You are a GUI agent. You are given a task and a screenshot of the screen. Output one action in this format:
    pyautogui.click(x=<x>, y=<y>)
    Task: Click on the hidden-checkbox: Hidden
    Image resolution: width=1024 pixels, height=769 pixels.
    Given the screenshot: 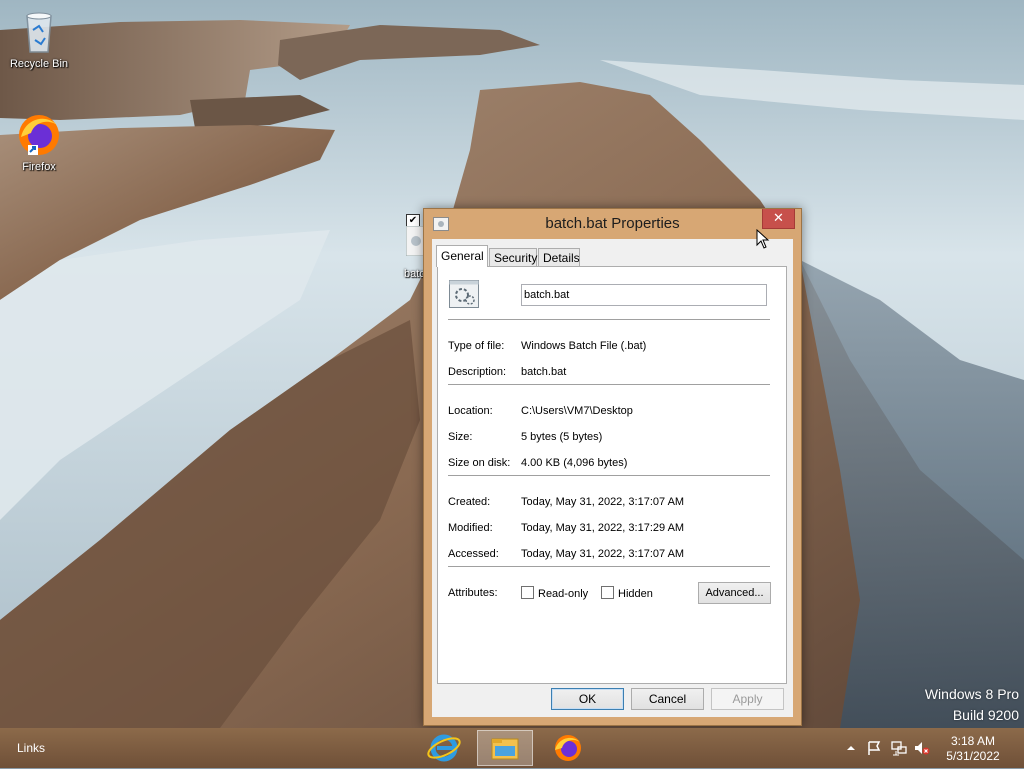 What is the action you would take?
    pyautogui.click(x=627, y=593)
    